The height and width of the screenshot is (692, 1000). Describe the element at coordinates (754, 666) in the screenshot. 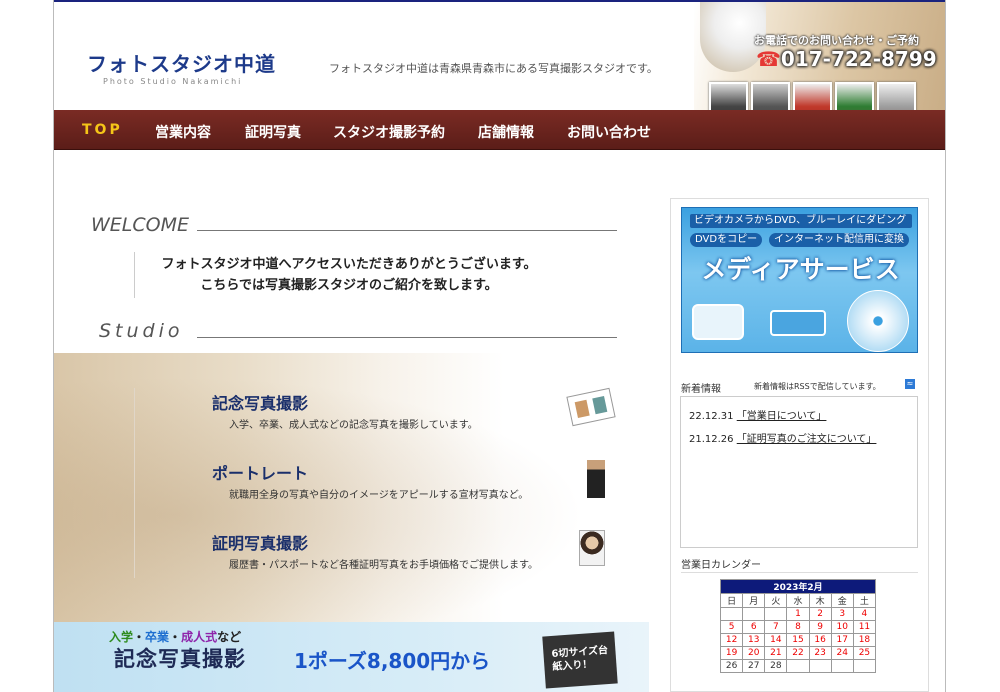

I see `calendar-day: 27` at that location.